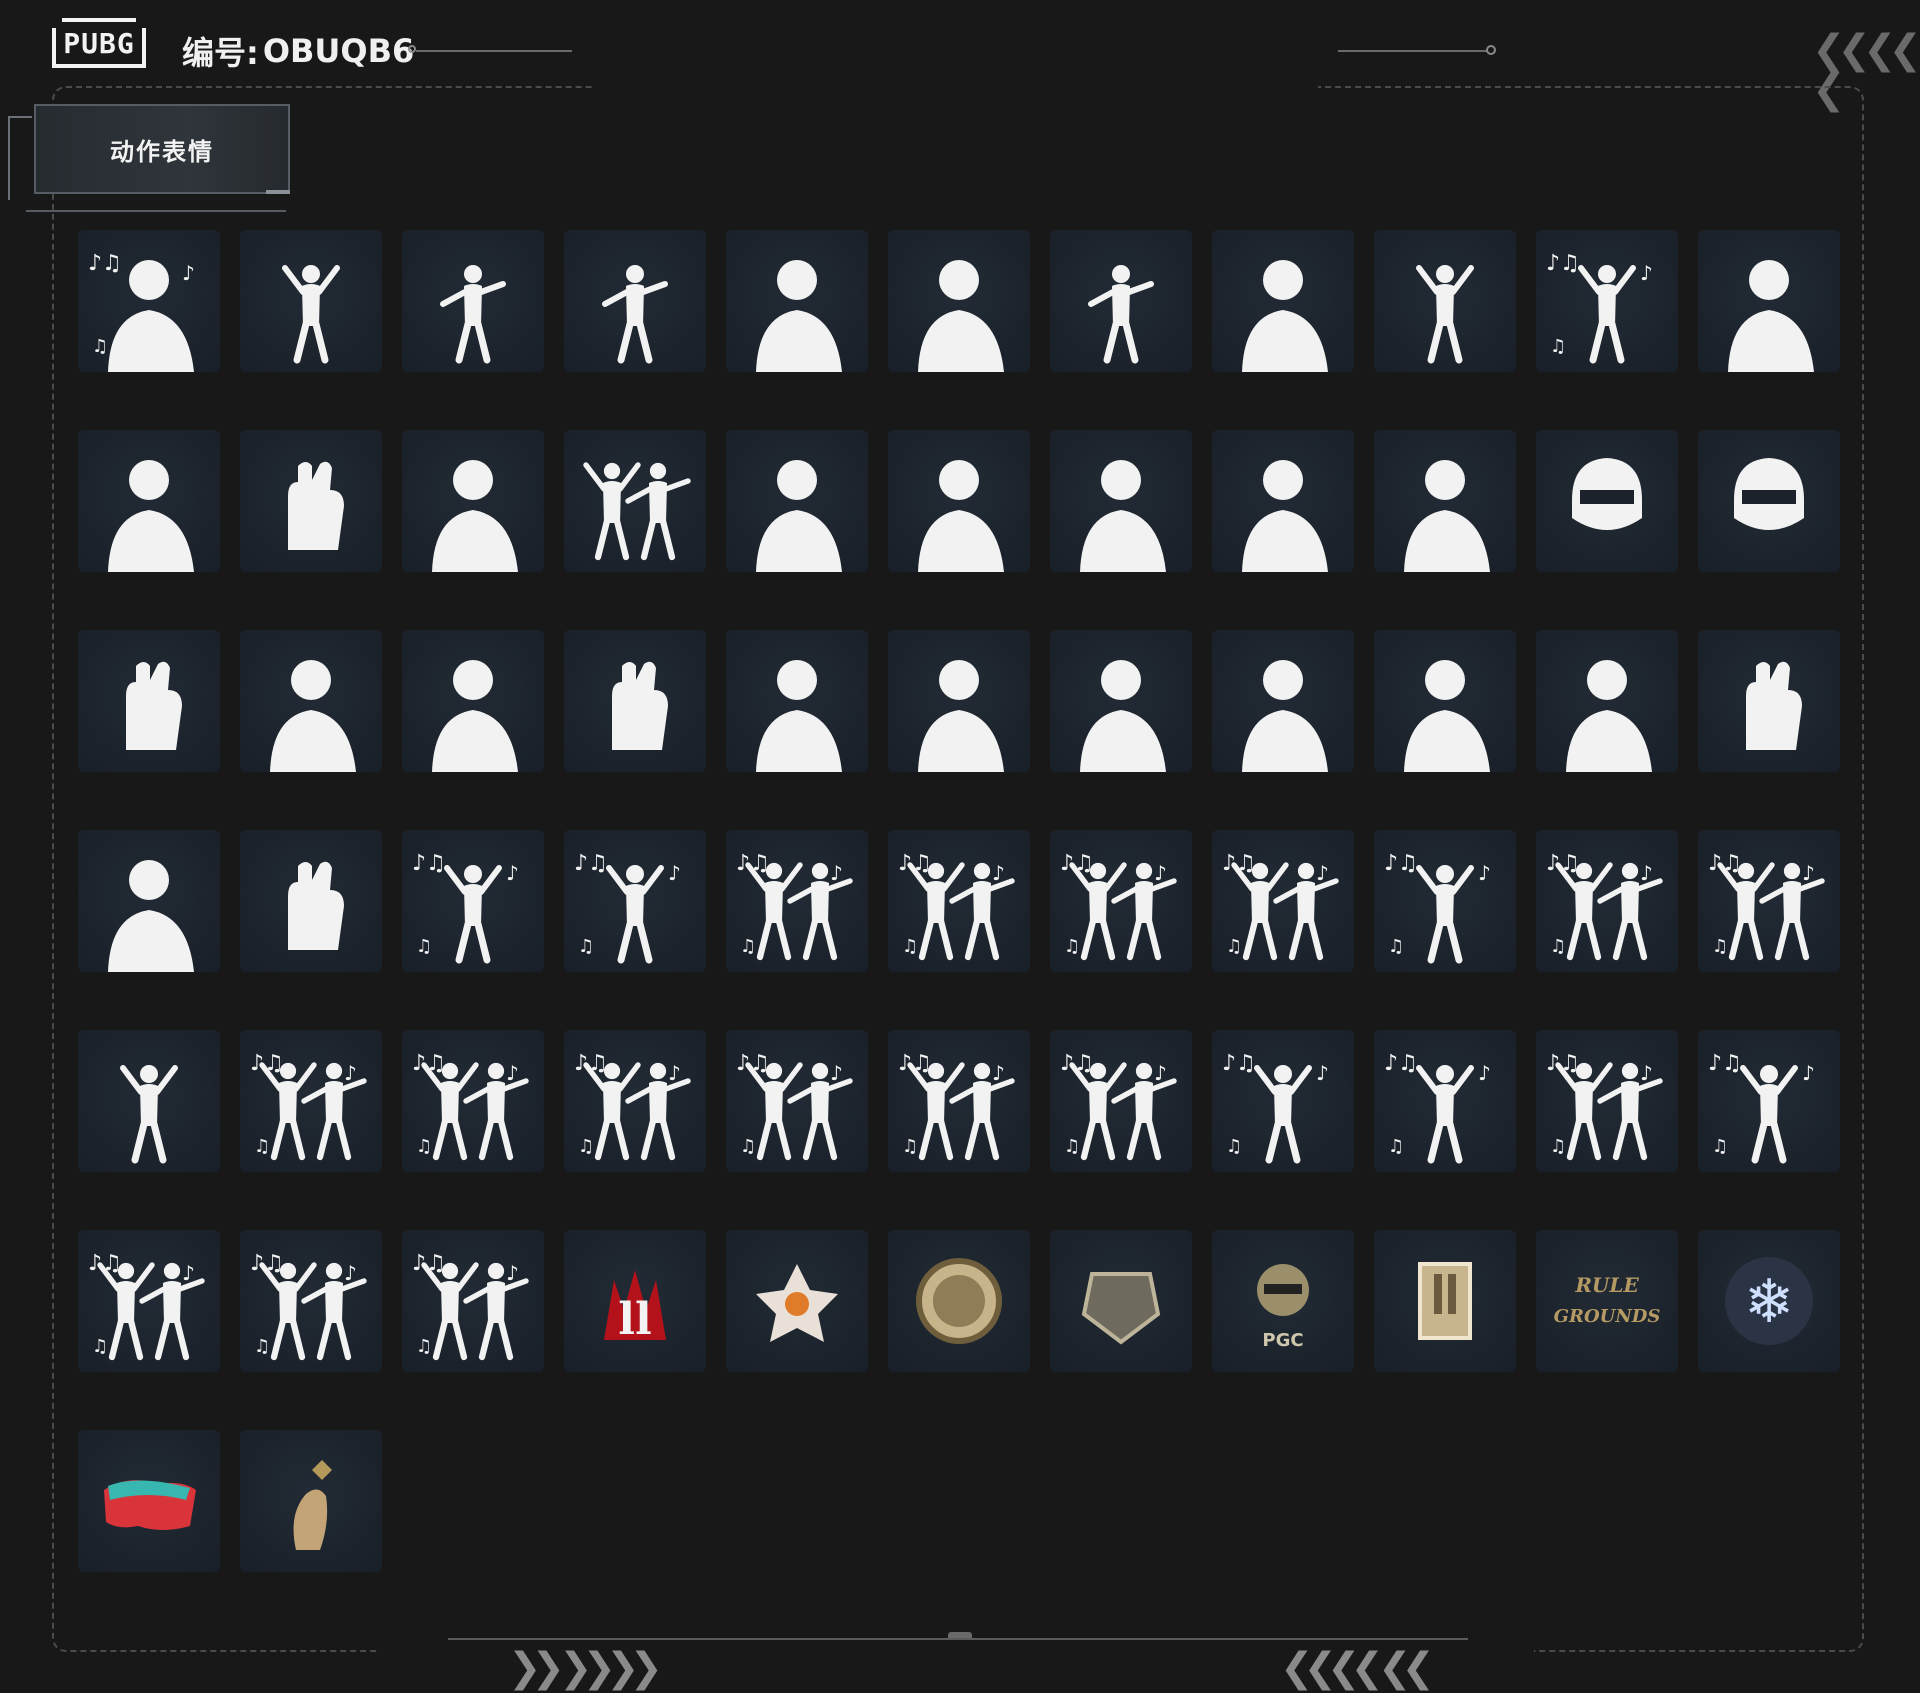  What do you see at coordinates (1769, 1301) in the screenshot?
I see `emote-tile: ❄` at bounding box center [1769, 1301].